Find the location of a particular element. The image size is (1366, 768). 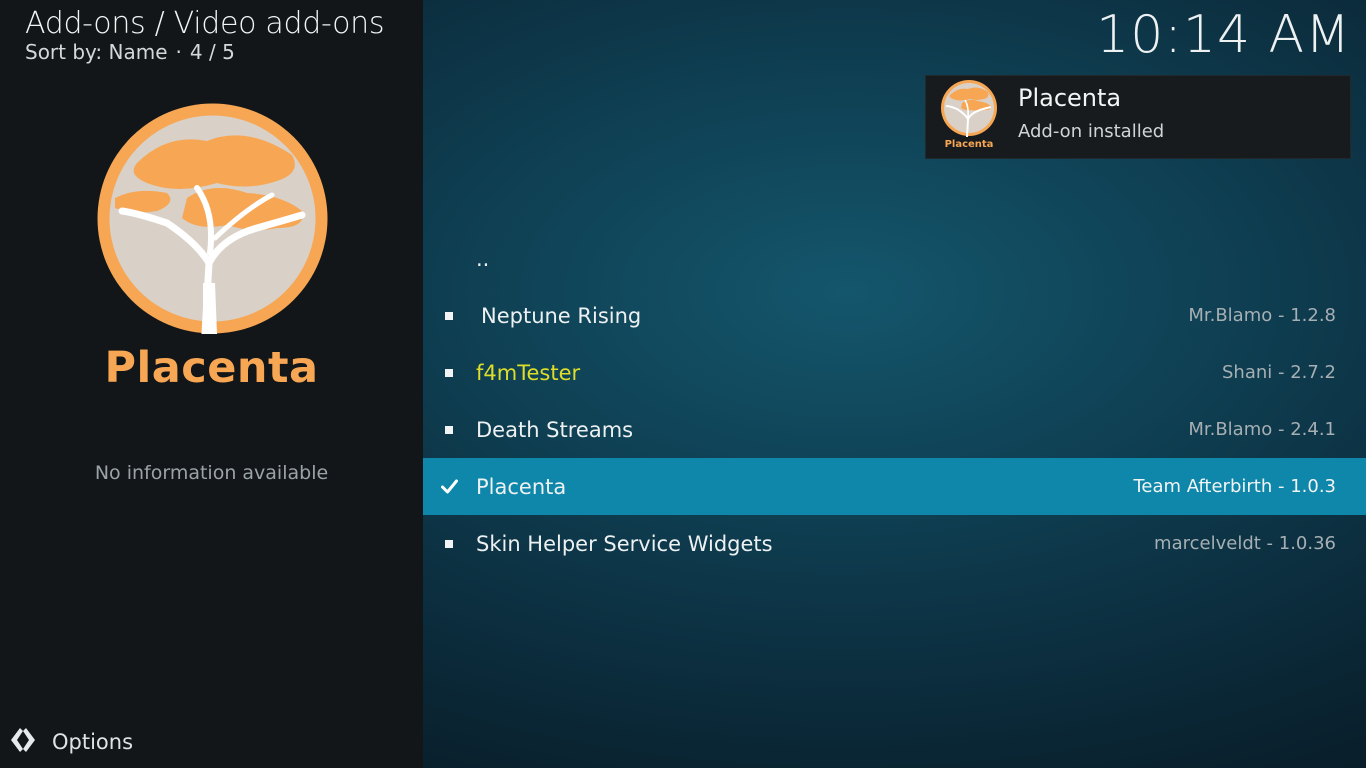

list-item-name: Neptune Rising is located at coordinates (561, 315).